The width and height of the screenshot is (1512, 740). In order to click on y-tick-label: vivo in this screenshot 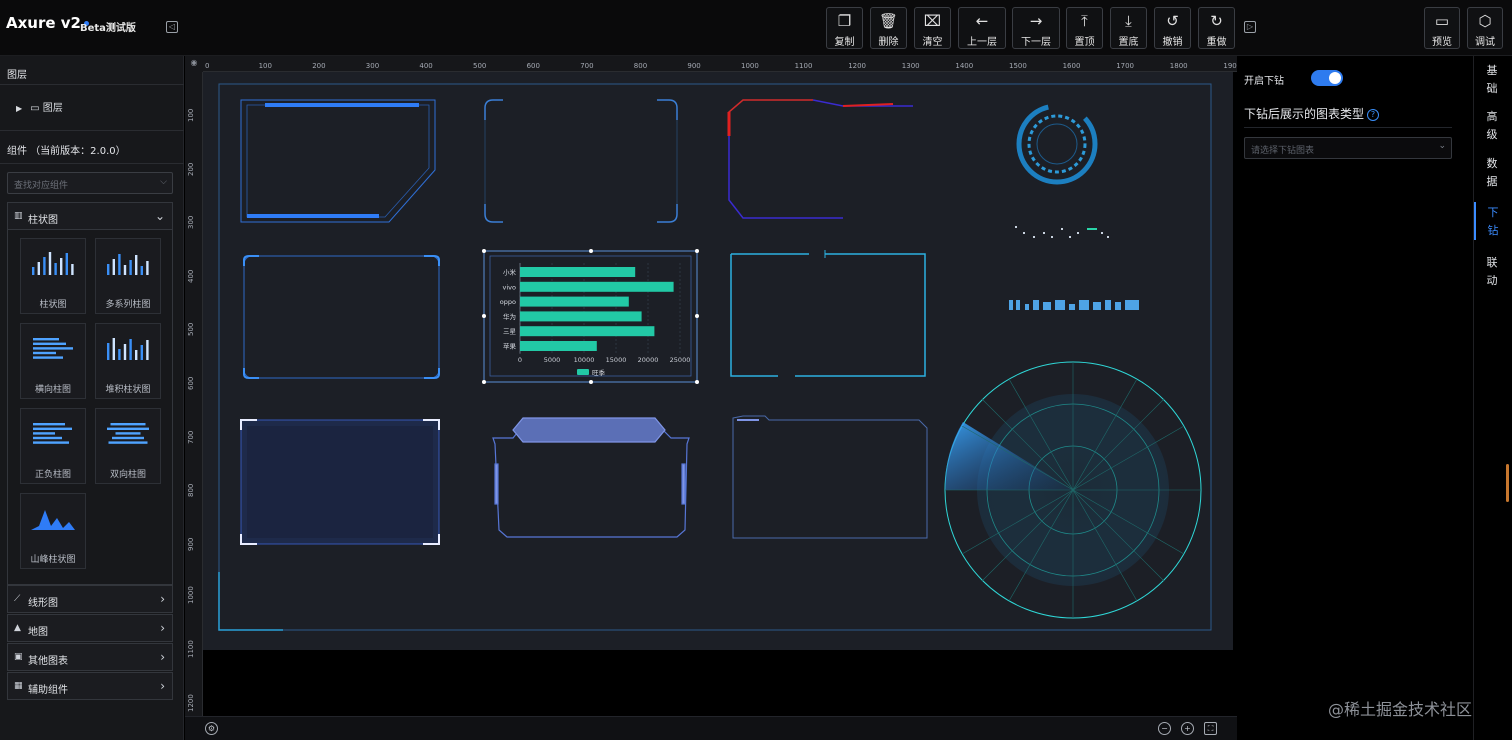, I will do `click(509, 287)`.